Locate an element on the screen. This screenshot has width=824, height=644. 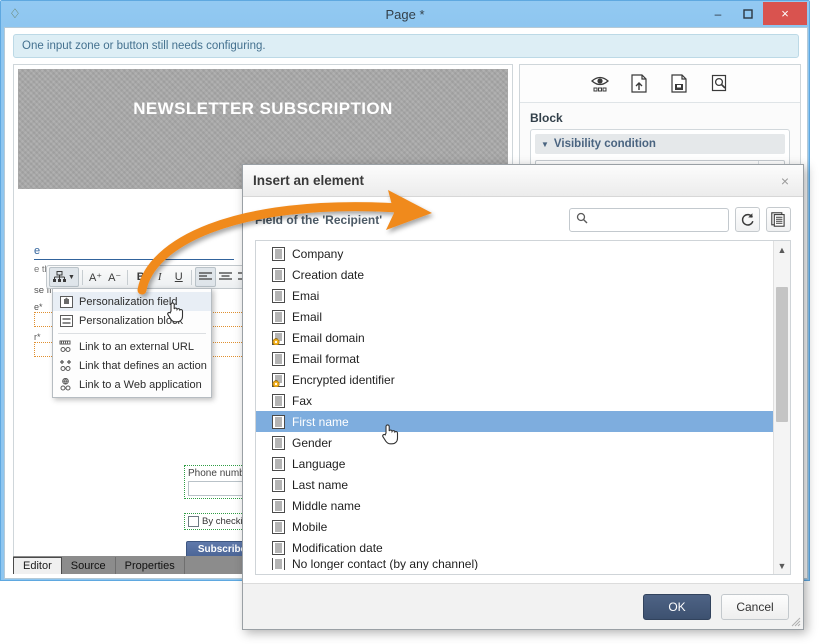
personalization-field-icon is located at coordinates (66, 301).